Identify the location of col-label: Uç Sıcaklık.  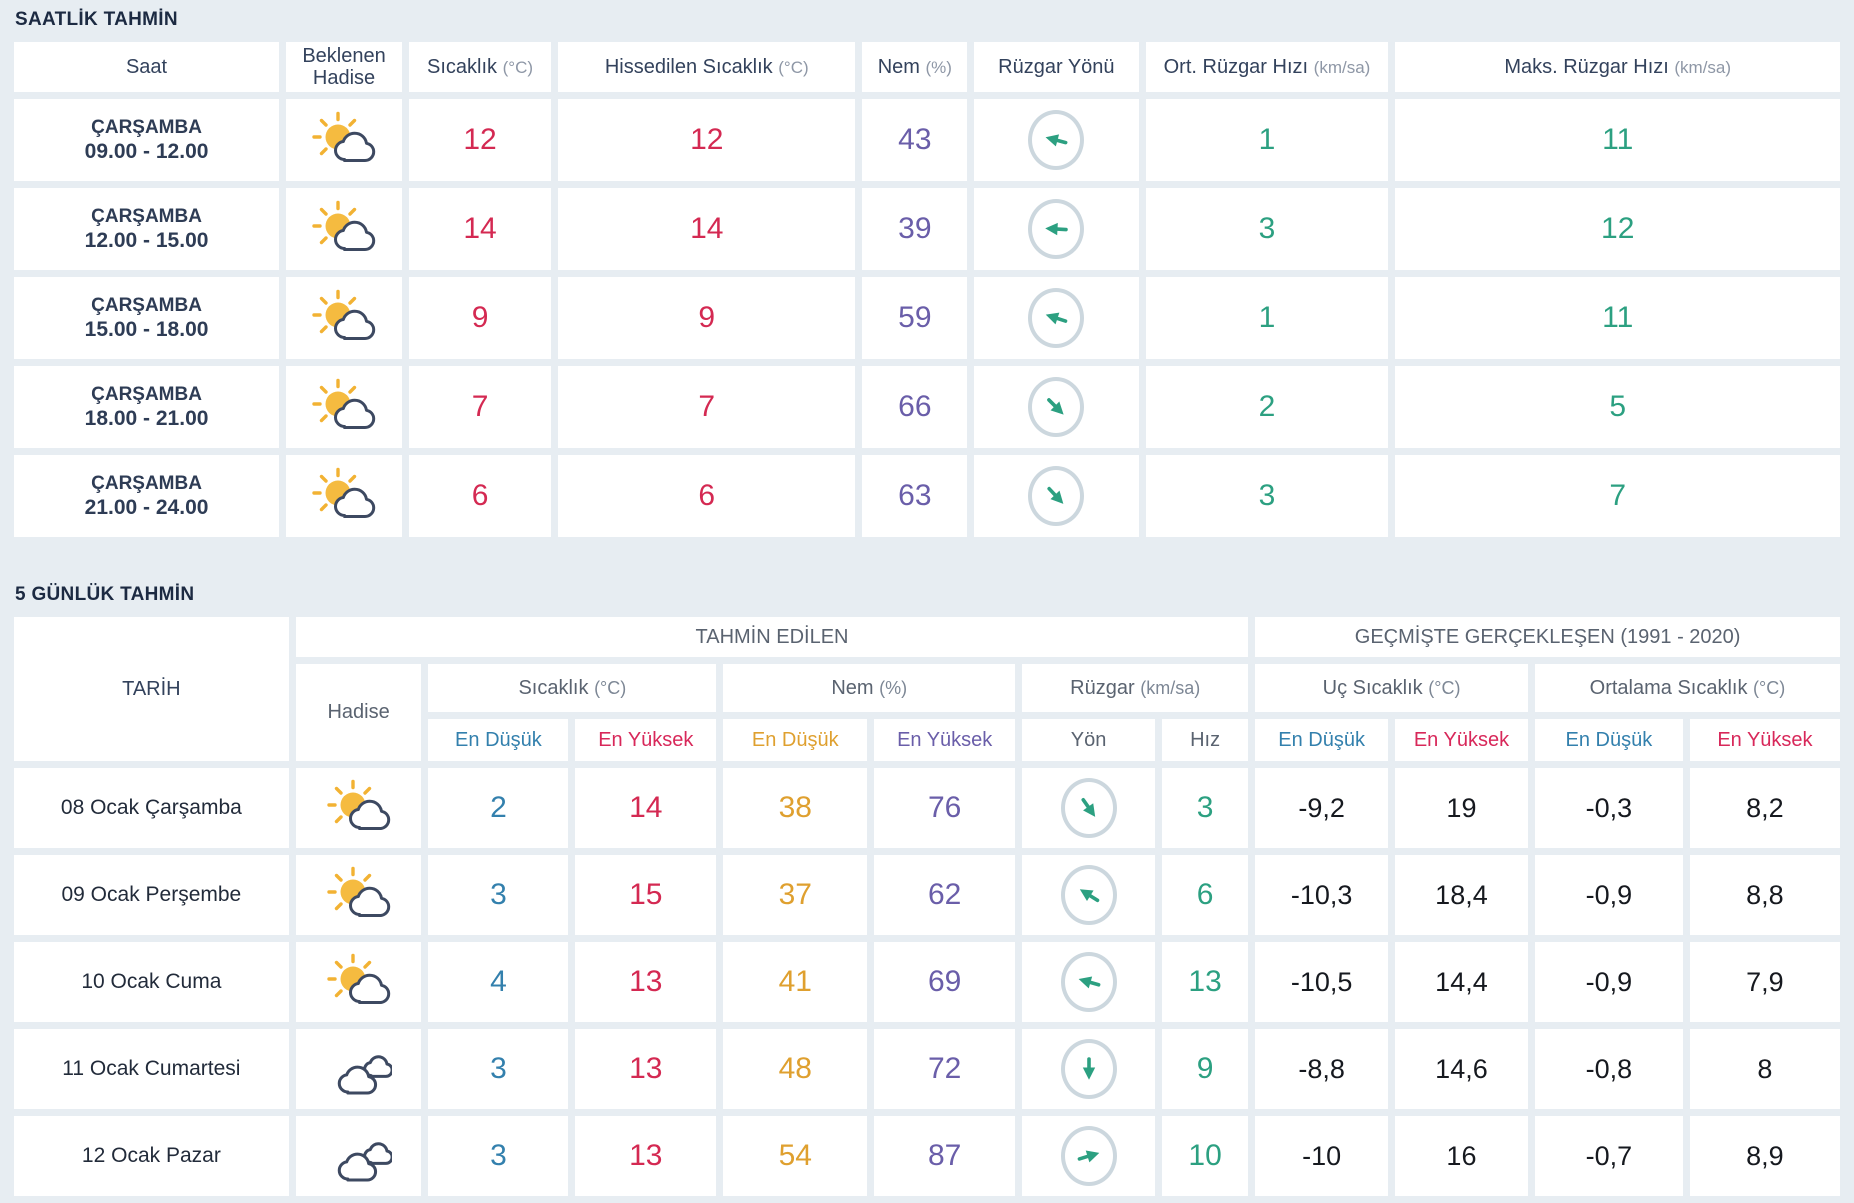
(1372, 687).